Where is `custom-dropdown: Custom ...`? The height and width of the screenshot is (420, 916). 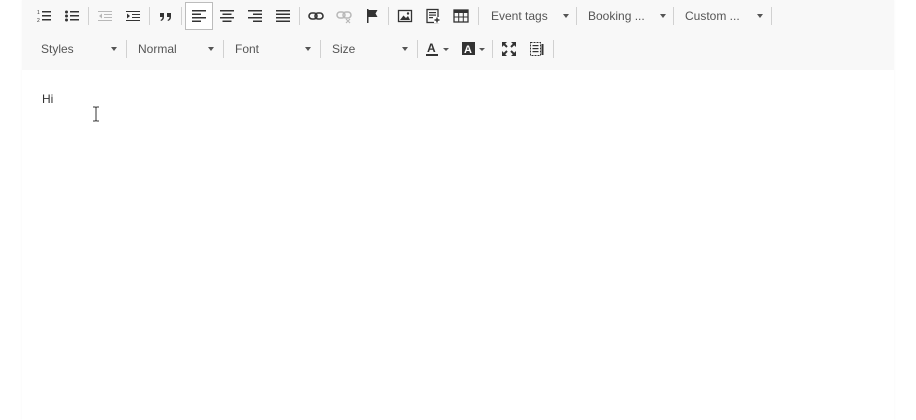 custom-dropdown: Custom ... is located at coordinates (724, 16).